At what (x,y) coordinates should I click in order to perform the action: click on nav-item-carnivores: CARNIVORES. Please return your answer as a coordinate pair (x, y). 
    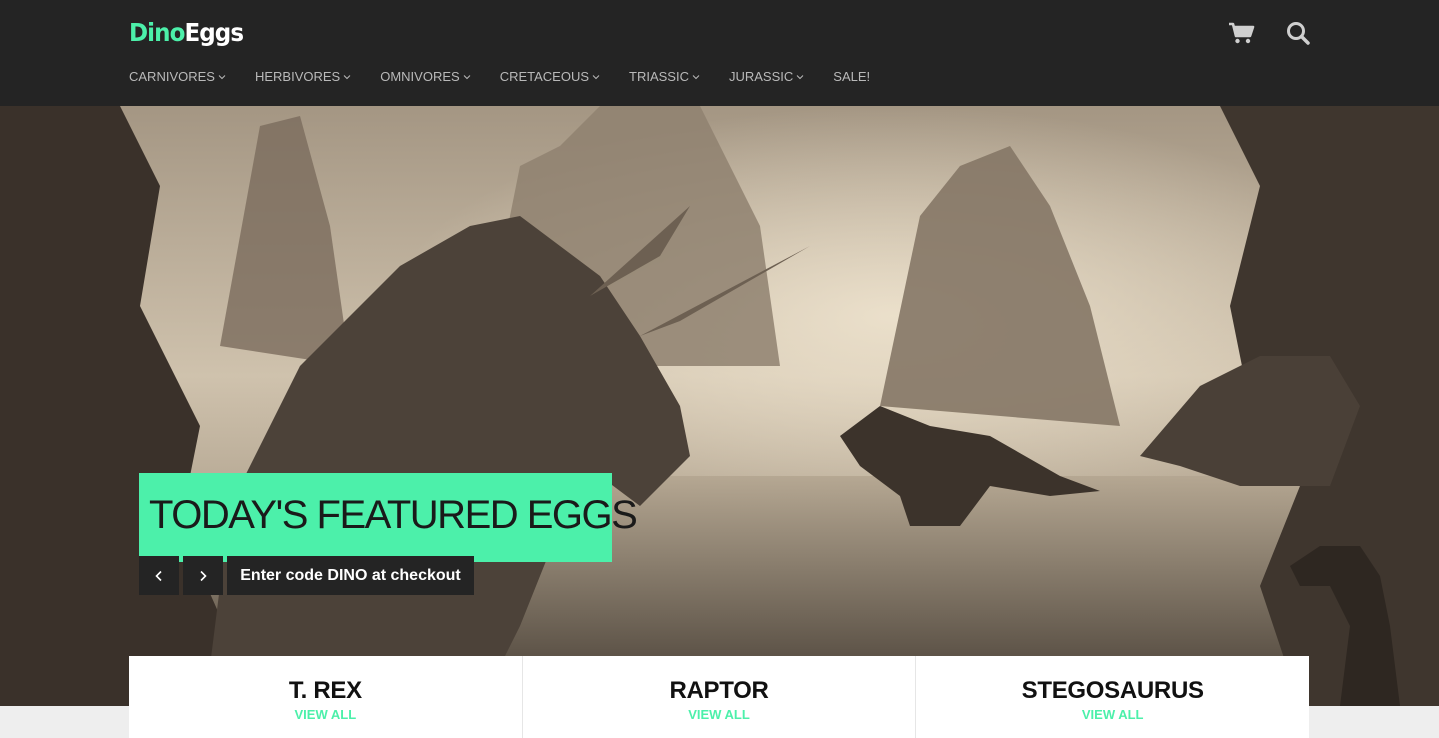
    Looking at the image, I should click on (177, 76).